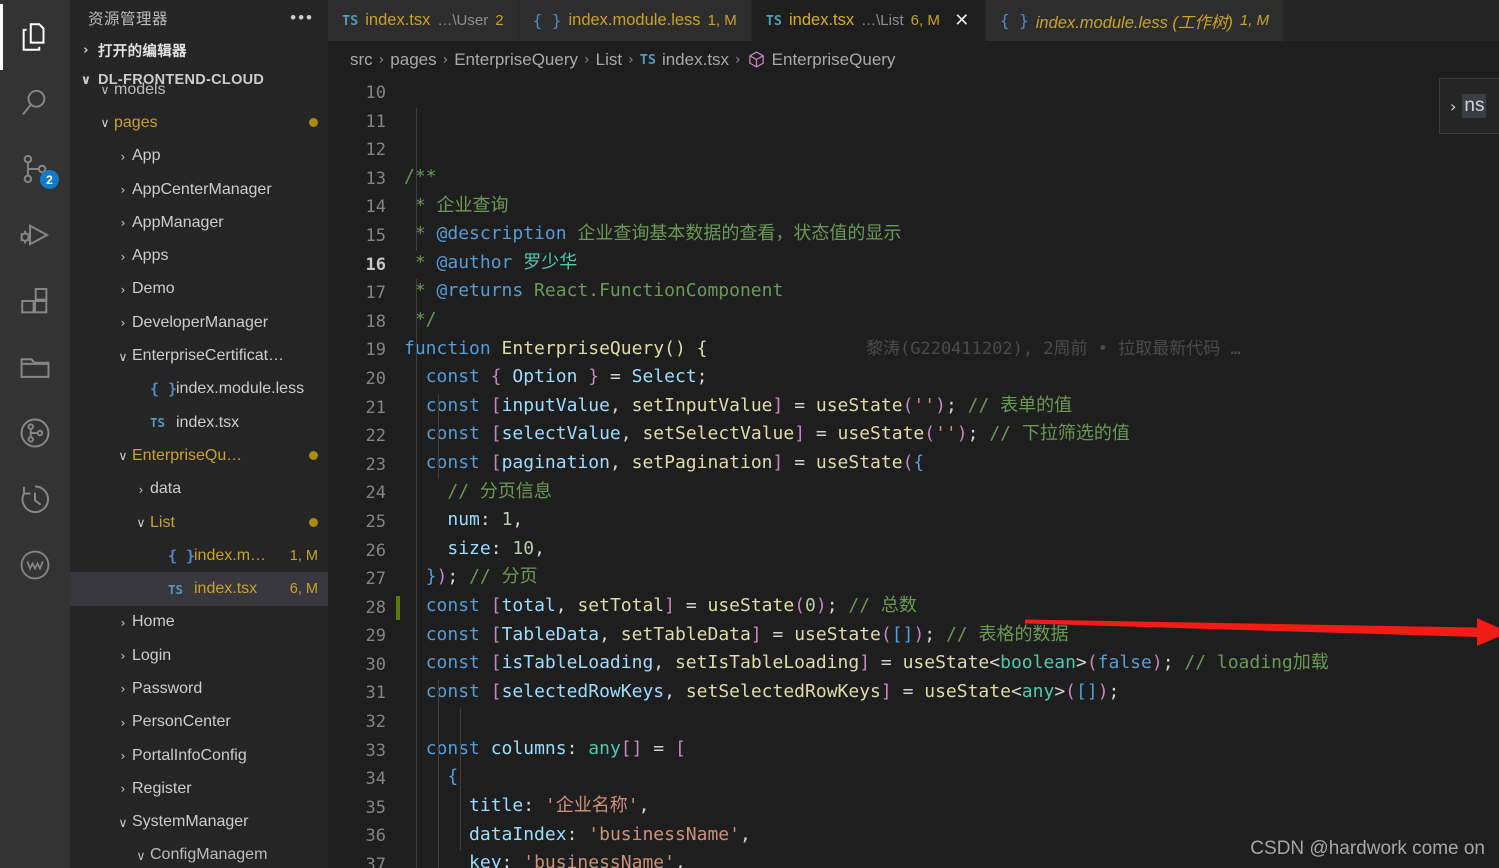 This screenshot has width=1499, height=868. Describe the element at coordinates (199, 555) in the screenshot. I see `tree-item-index-m-: { } index.m… 1, M` at that location.